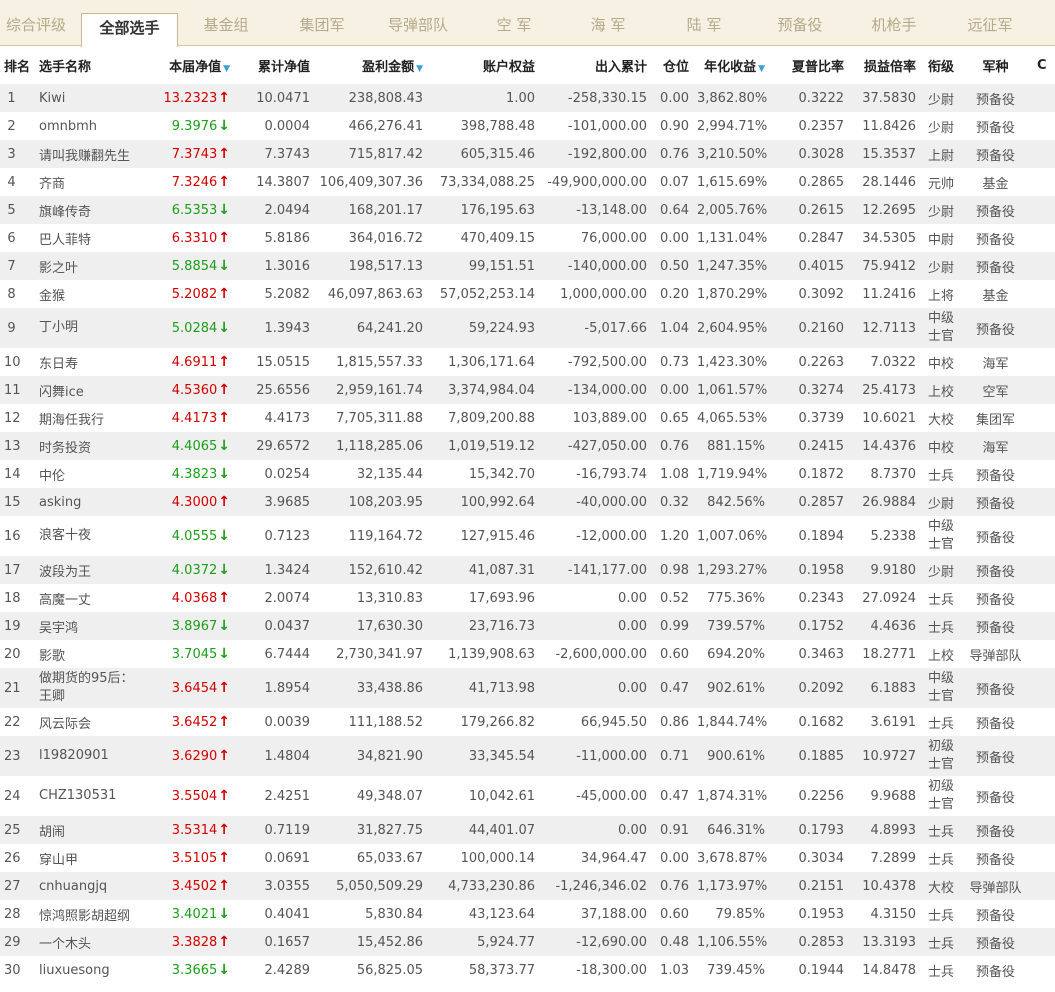 The width and height of the screenshot is (1055, 992). I want to click on player-name-cell: 风云际会, so click(90, 722).